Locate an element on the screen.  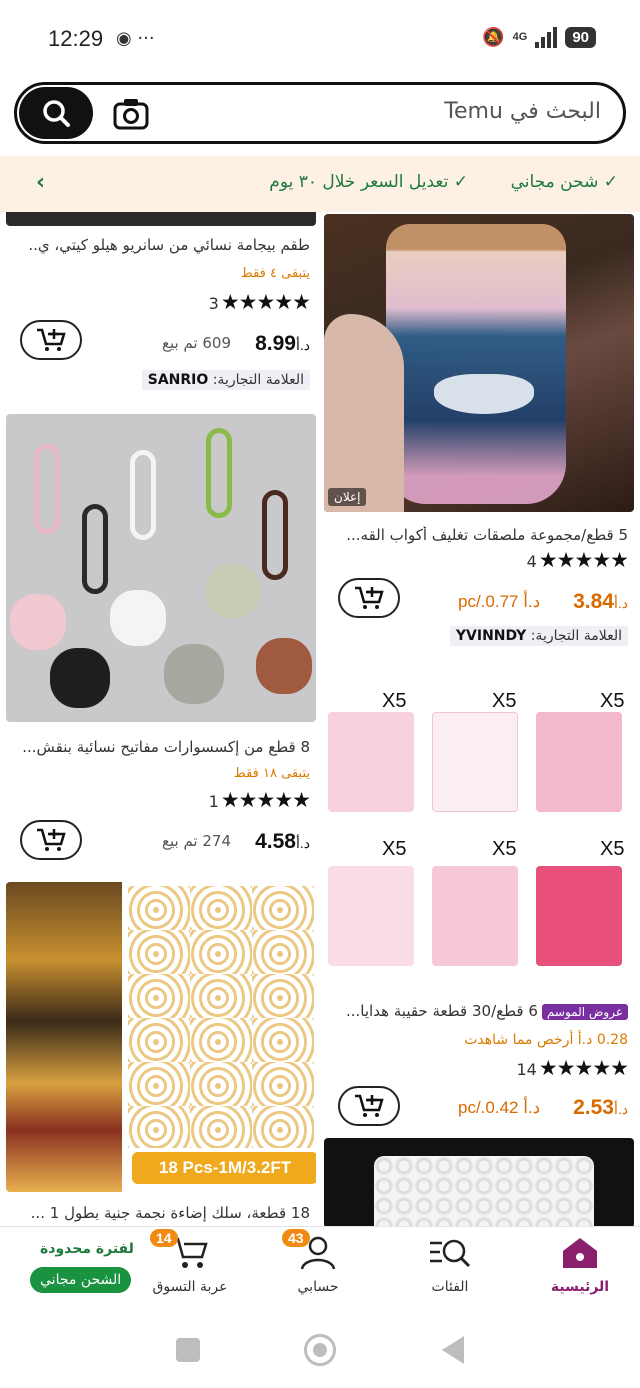
product-image: إعلان is located at coordinates (479, 363).